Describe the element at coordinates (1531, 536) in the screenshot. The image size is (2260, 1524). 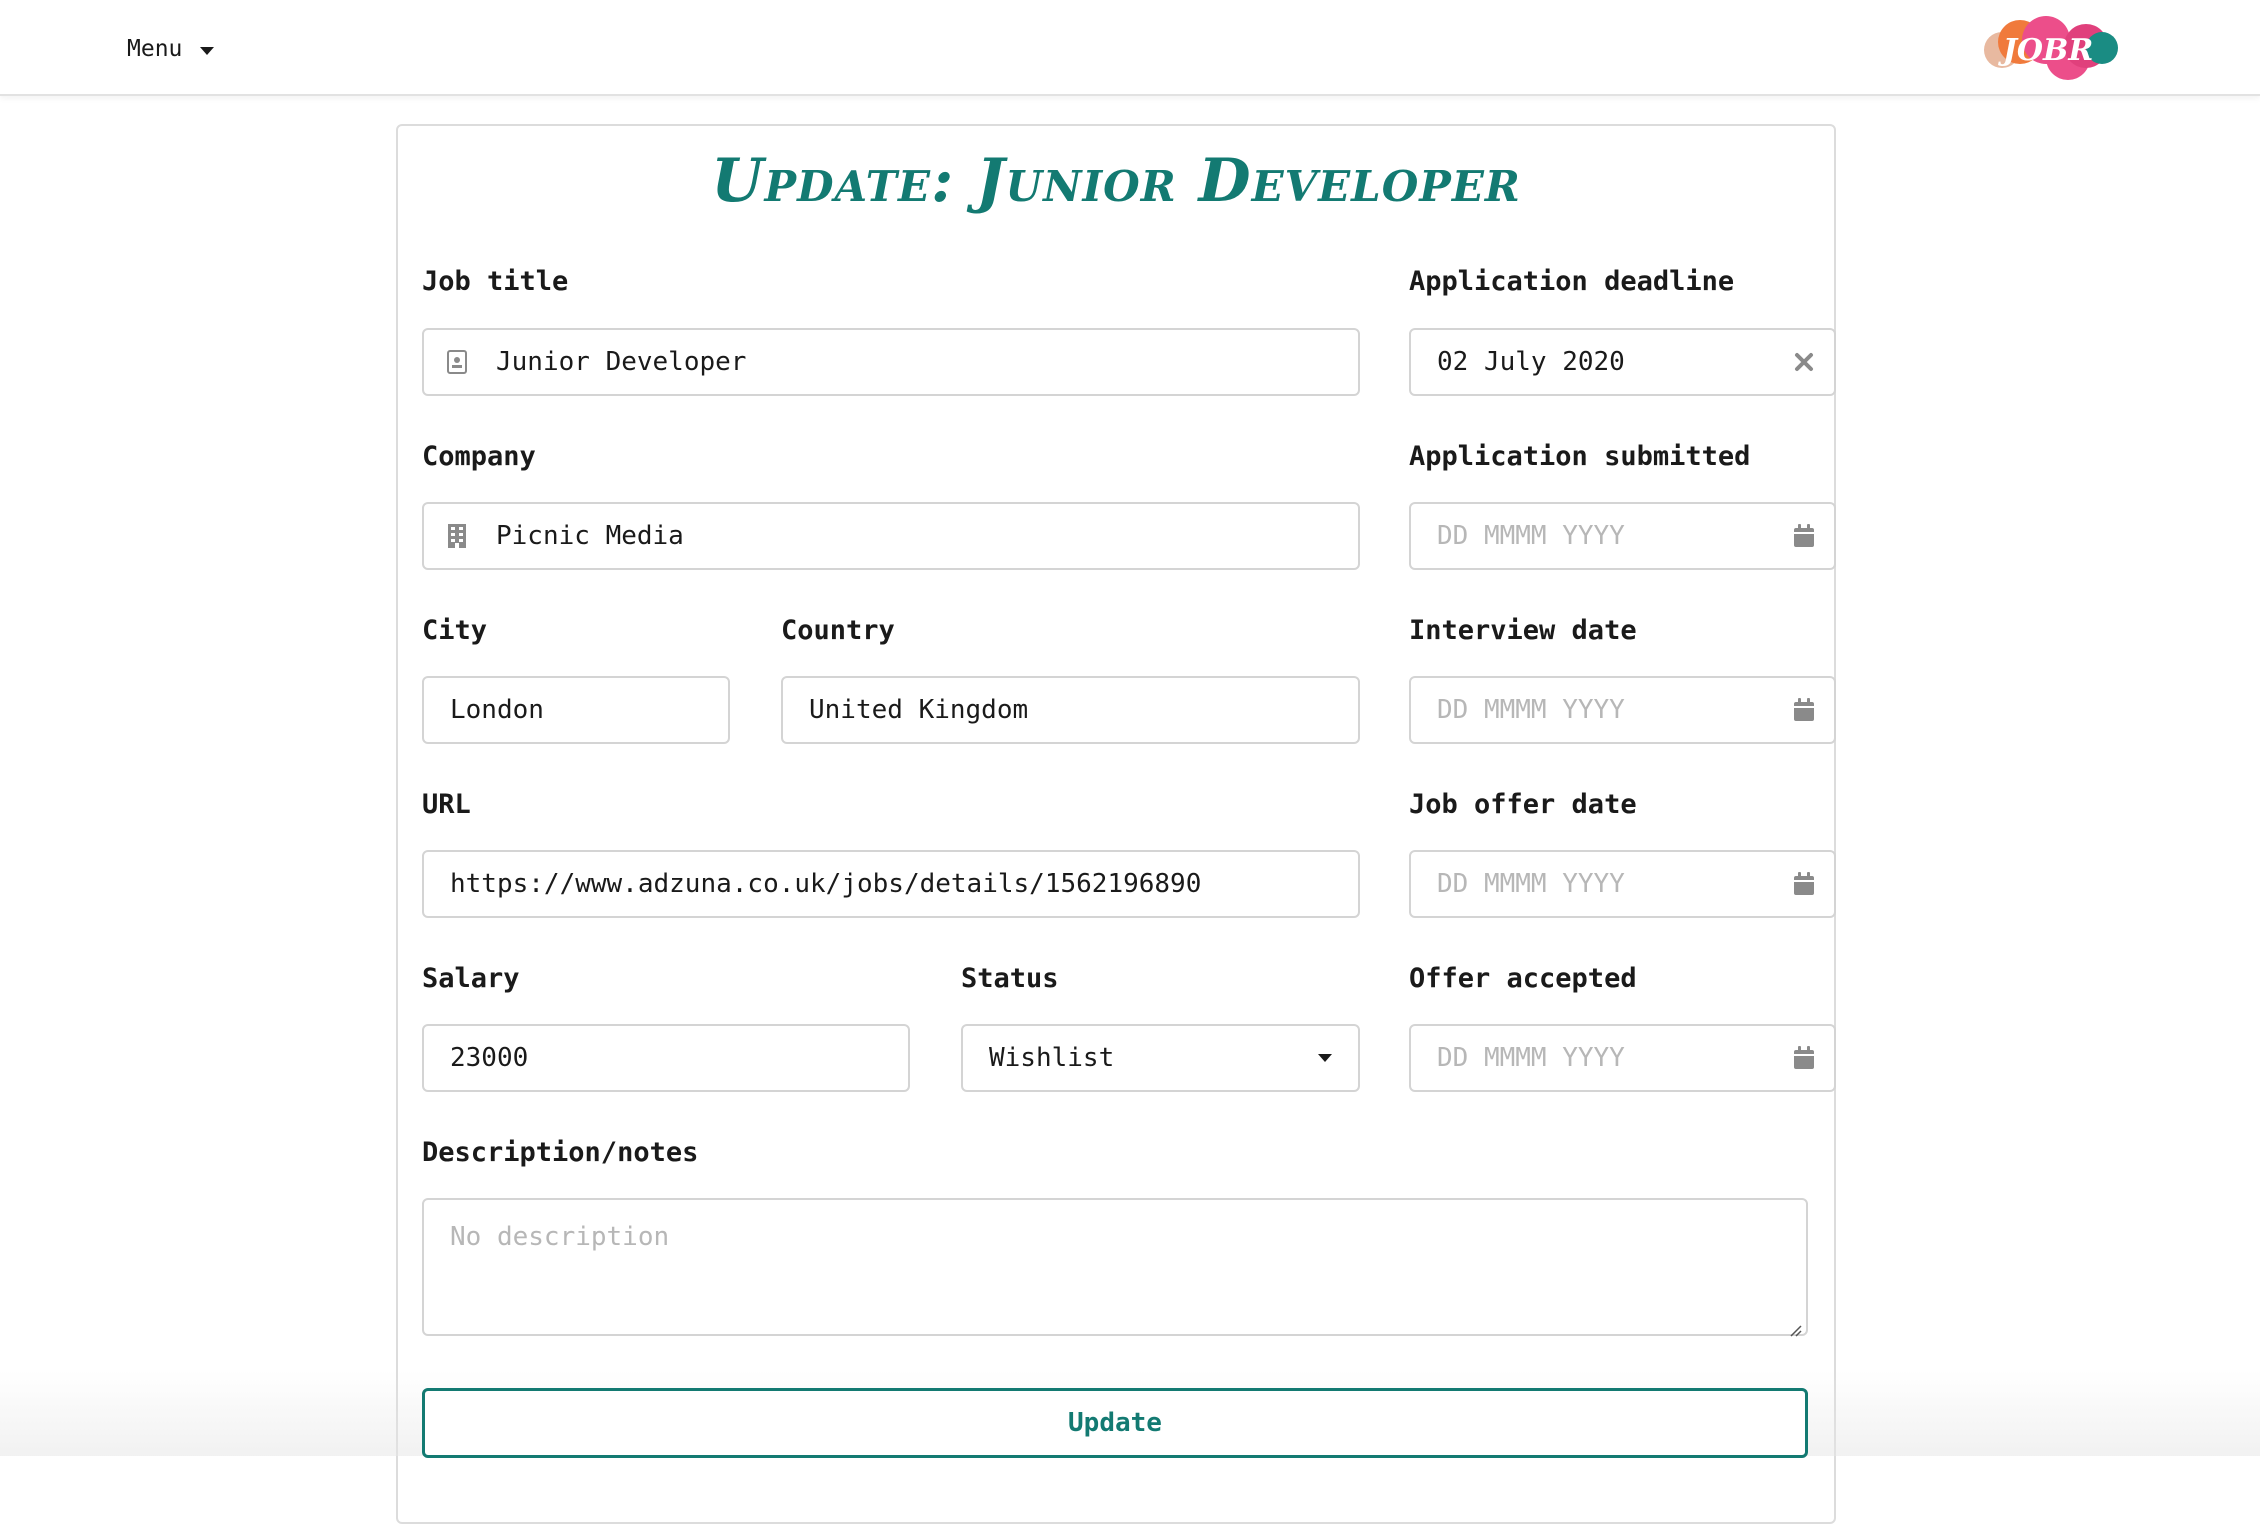
I see `application-submitted-placeholder: DD MMMM YYYY` at that location.